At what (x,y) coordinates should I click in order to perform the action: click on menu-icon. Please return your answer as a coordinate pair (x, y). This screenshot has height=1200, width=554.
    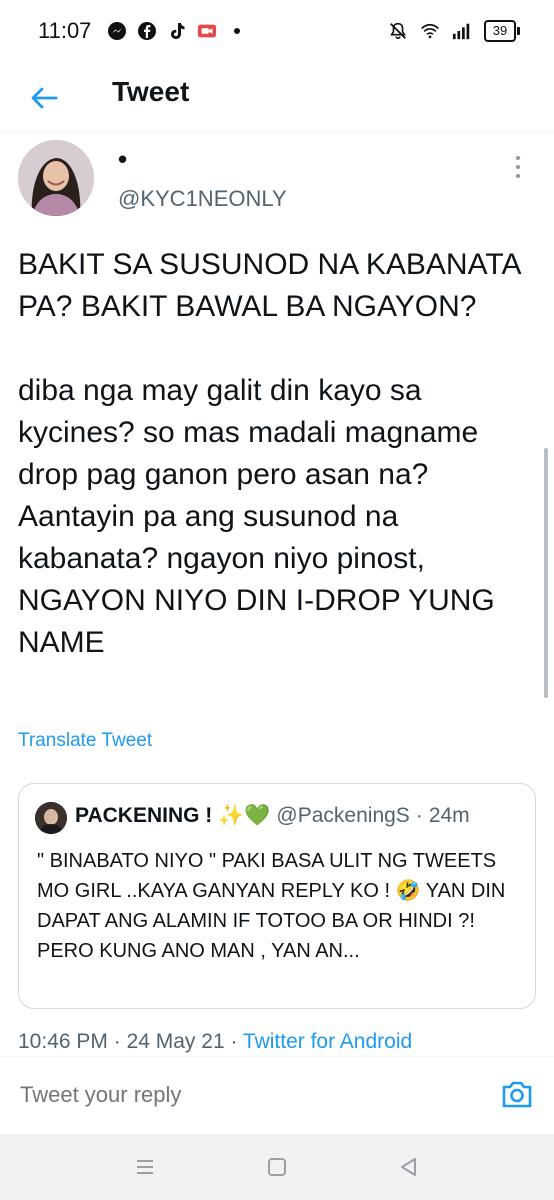
    Looking at the image, I should click on (145, 1167).